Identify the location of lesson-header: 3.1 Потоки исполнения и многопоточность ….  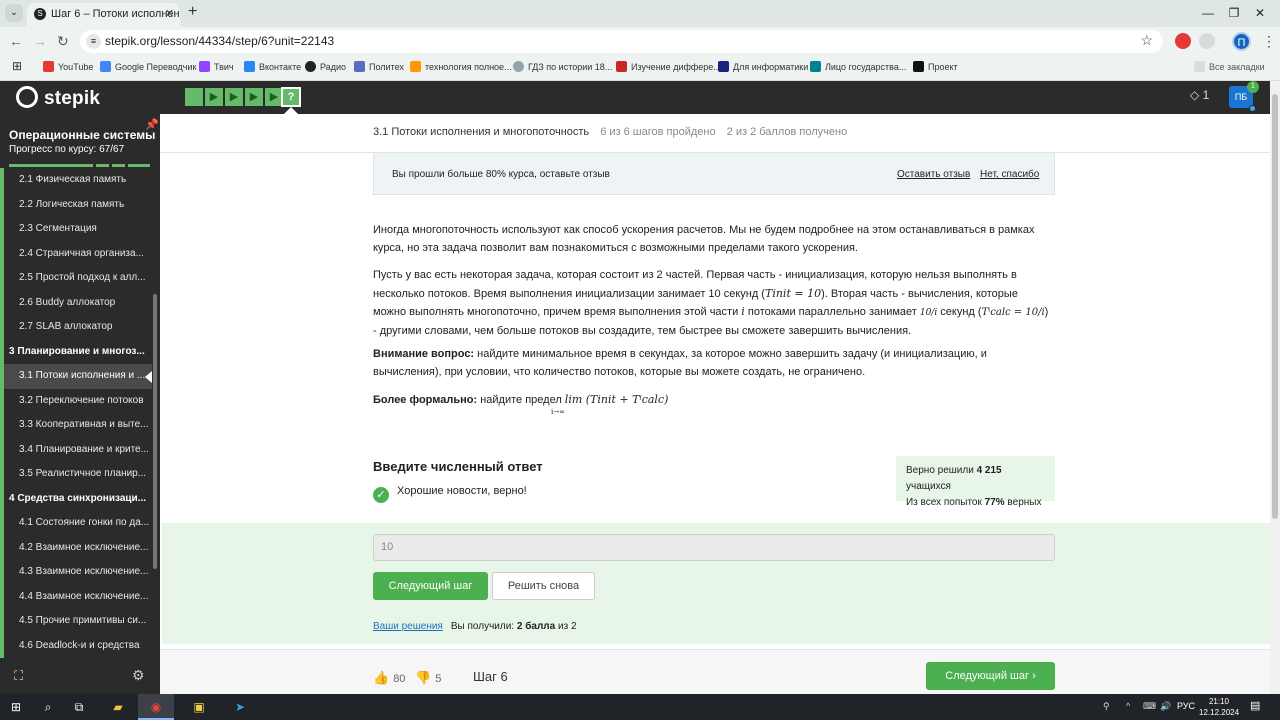
(610, 132).